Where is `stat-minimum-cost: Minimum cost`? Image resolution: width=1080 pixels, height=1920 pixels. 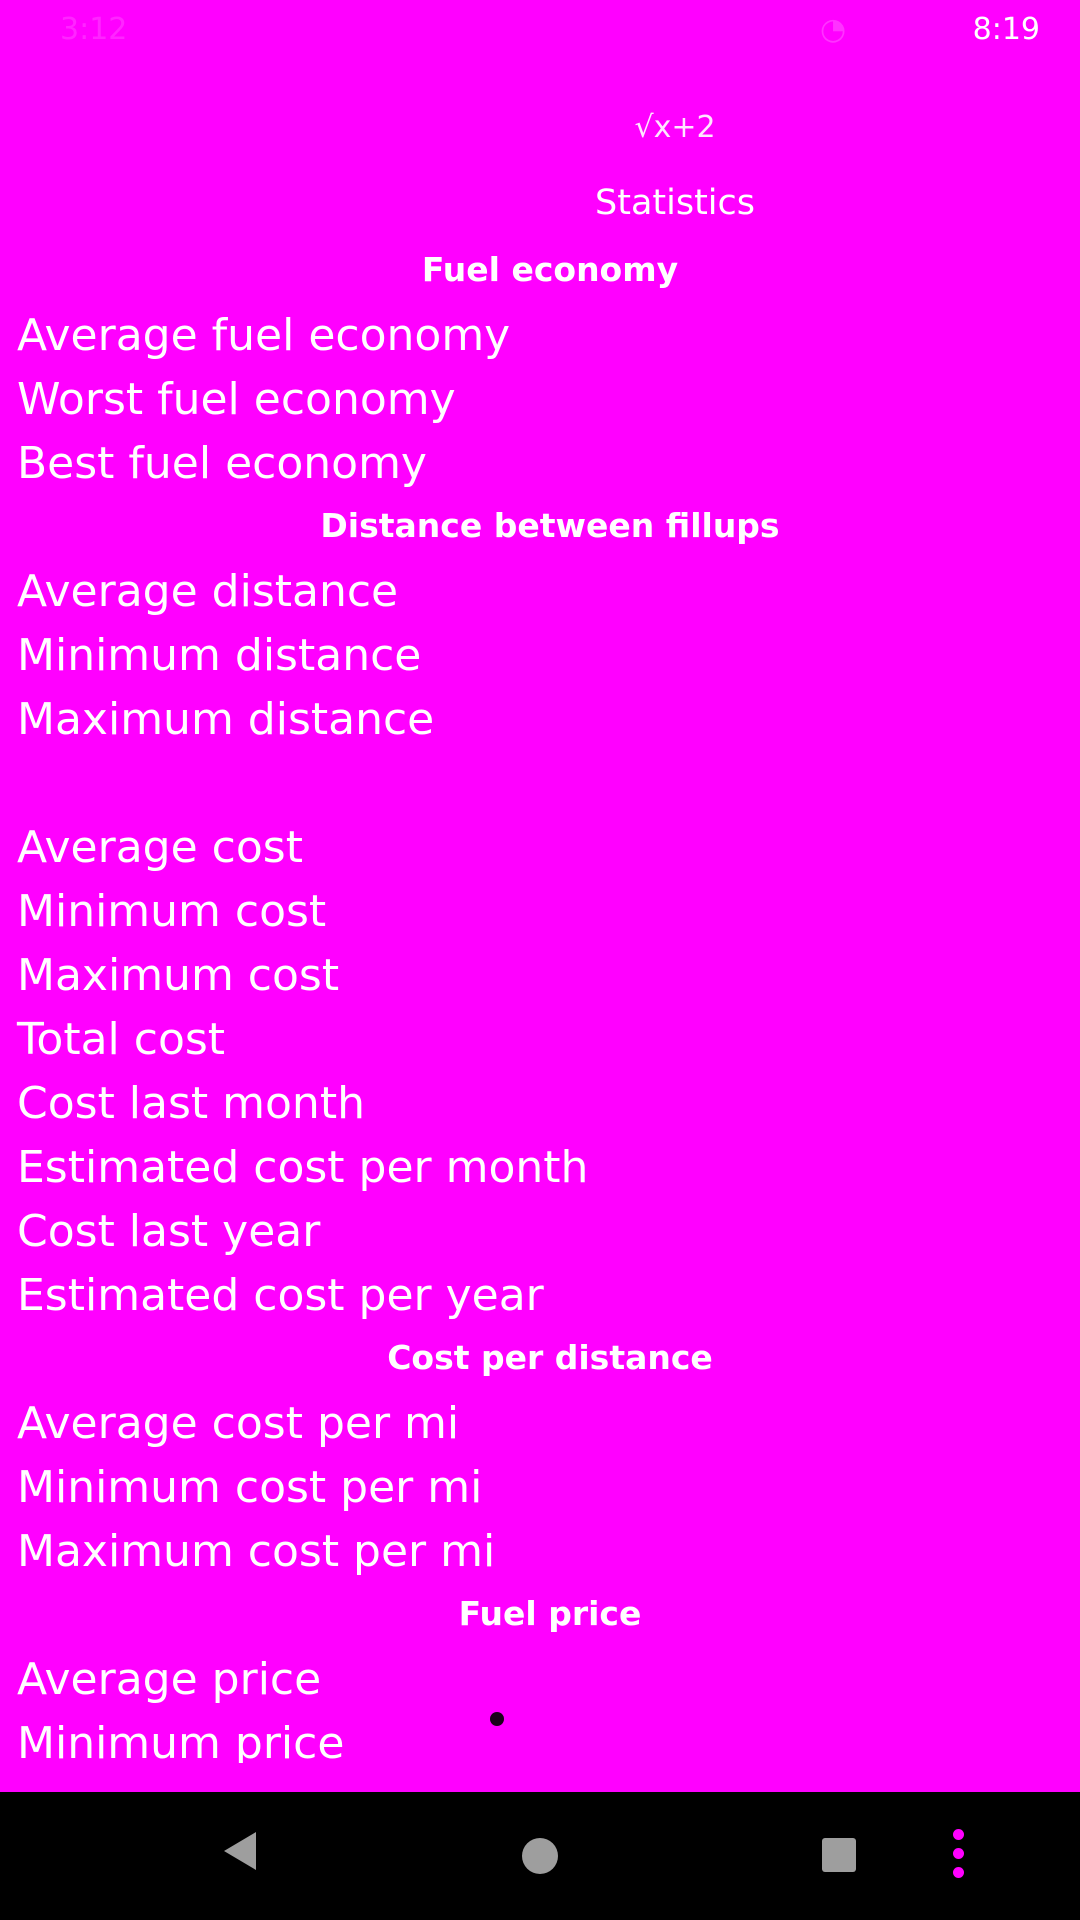
stat-minimum-cost: Minimum cost is located at coordinates (172, 911).